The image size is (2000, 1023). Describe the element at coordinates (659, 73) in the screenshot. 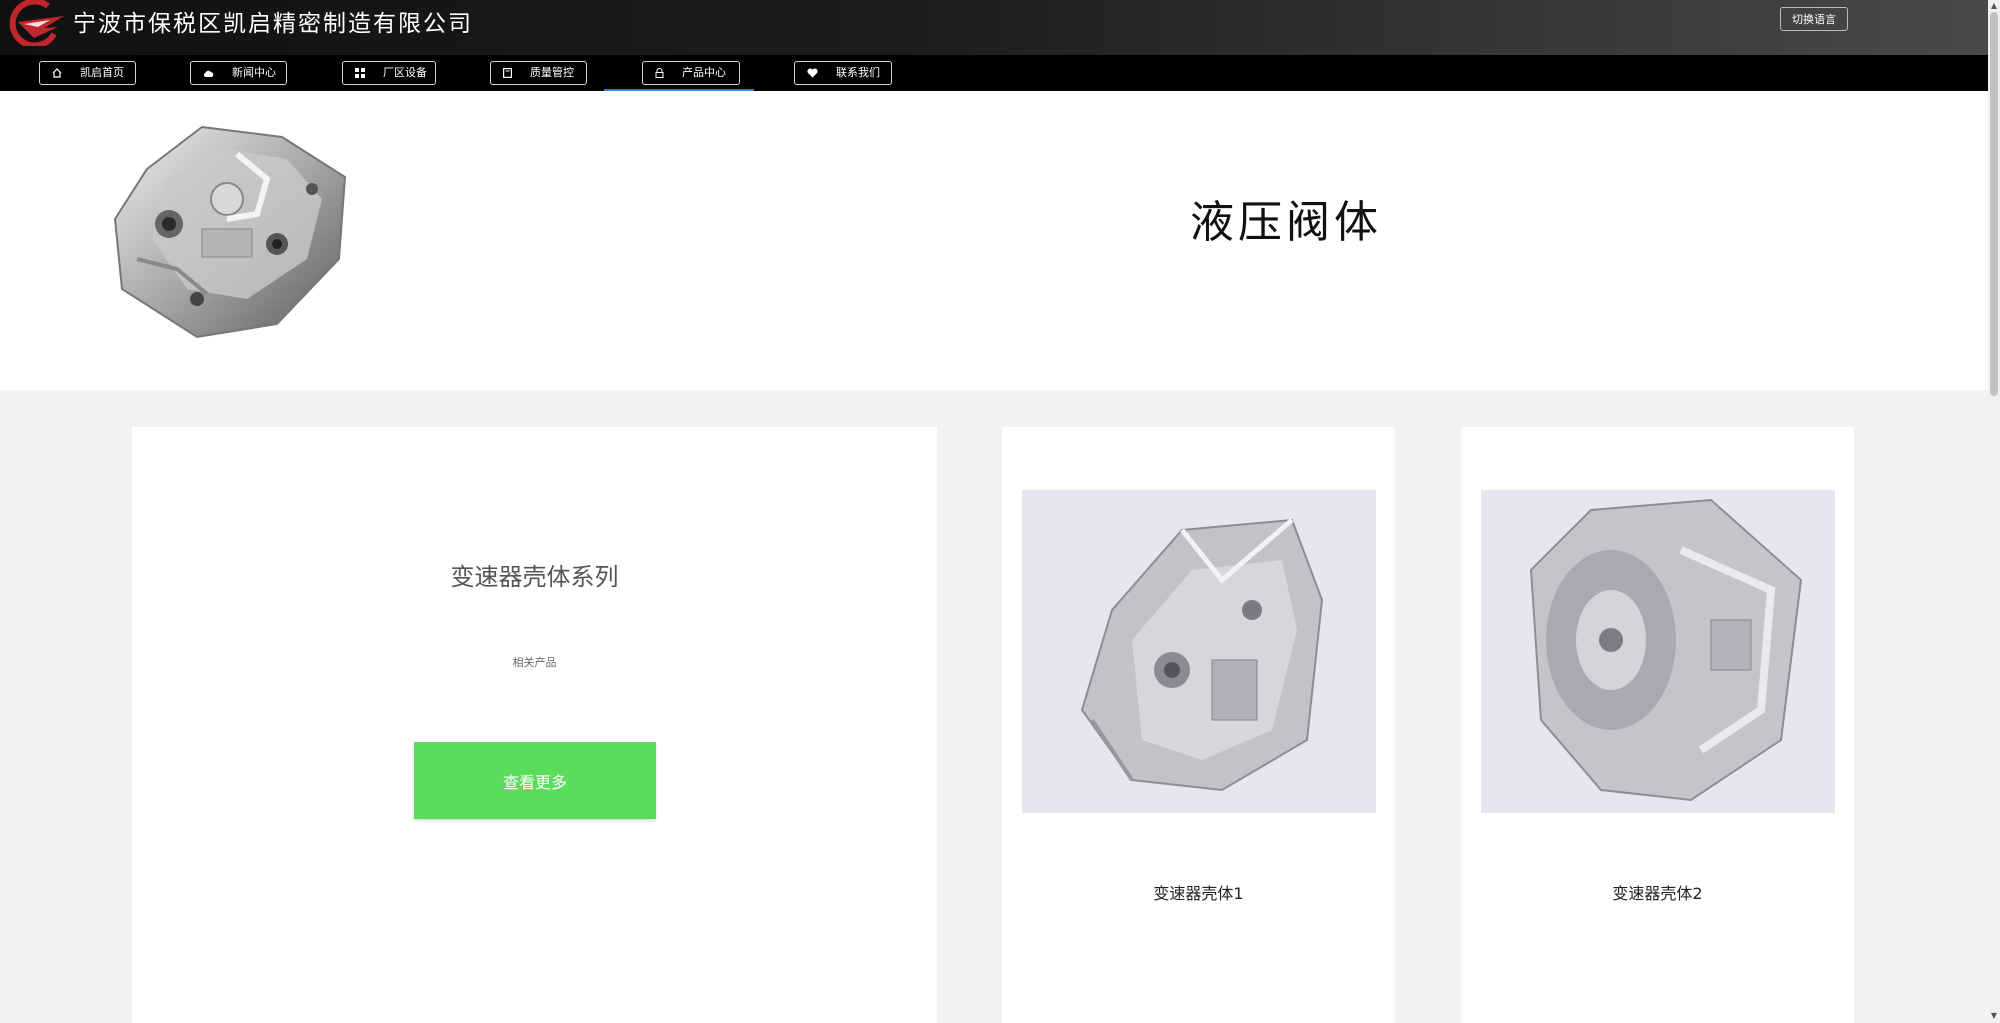

I see `lock-icon` at that location.